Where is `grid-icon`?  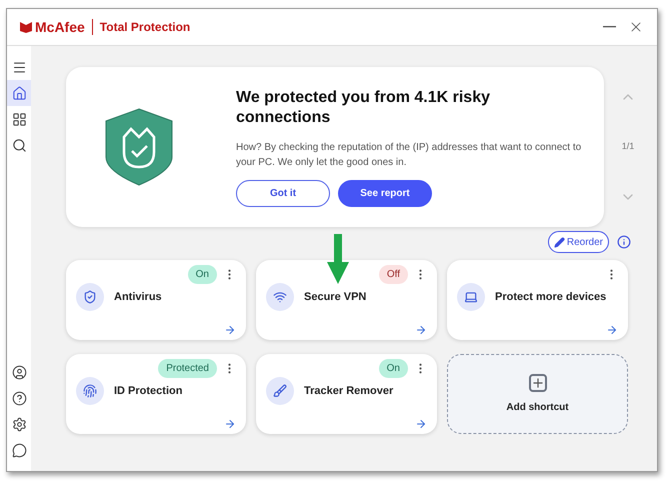
grid-icon is located at coordinates (19, 119).